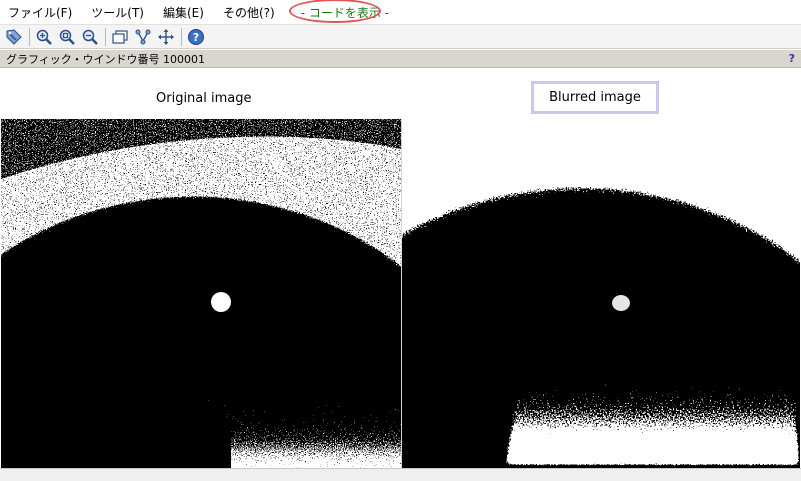  I want to click on graph-icon, so click(143, 36).